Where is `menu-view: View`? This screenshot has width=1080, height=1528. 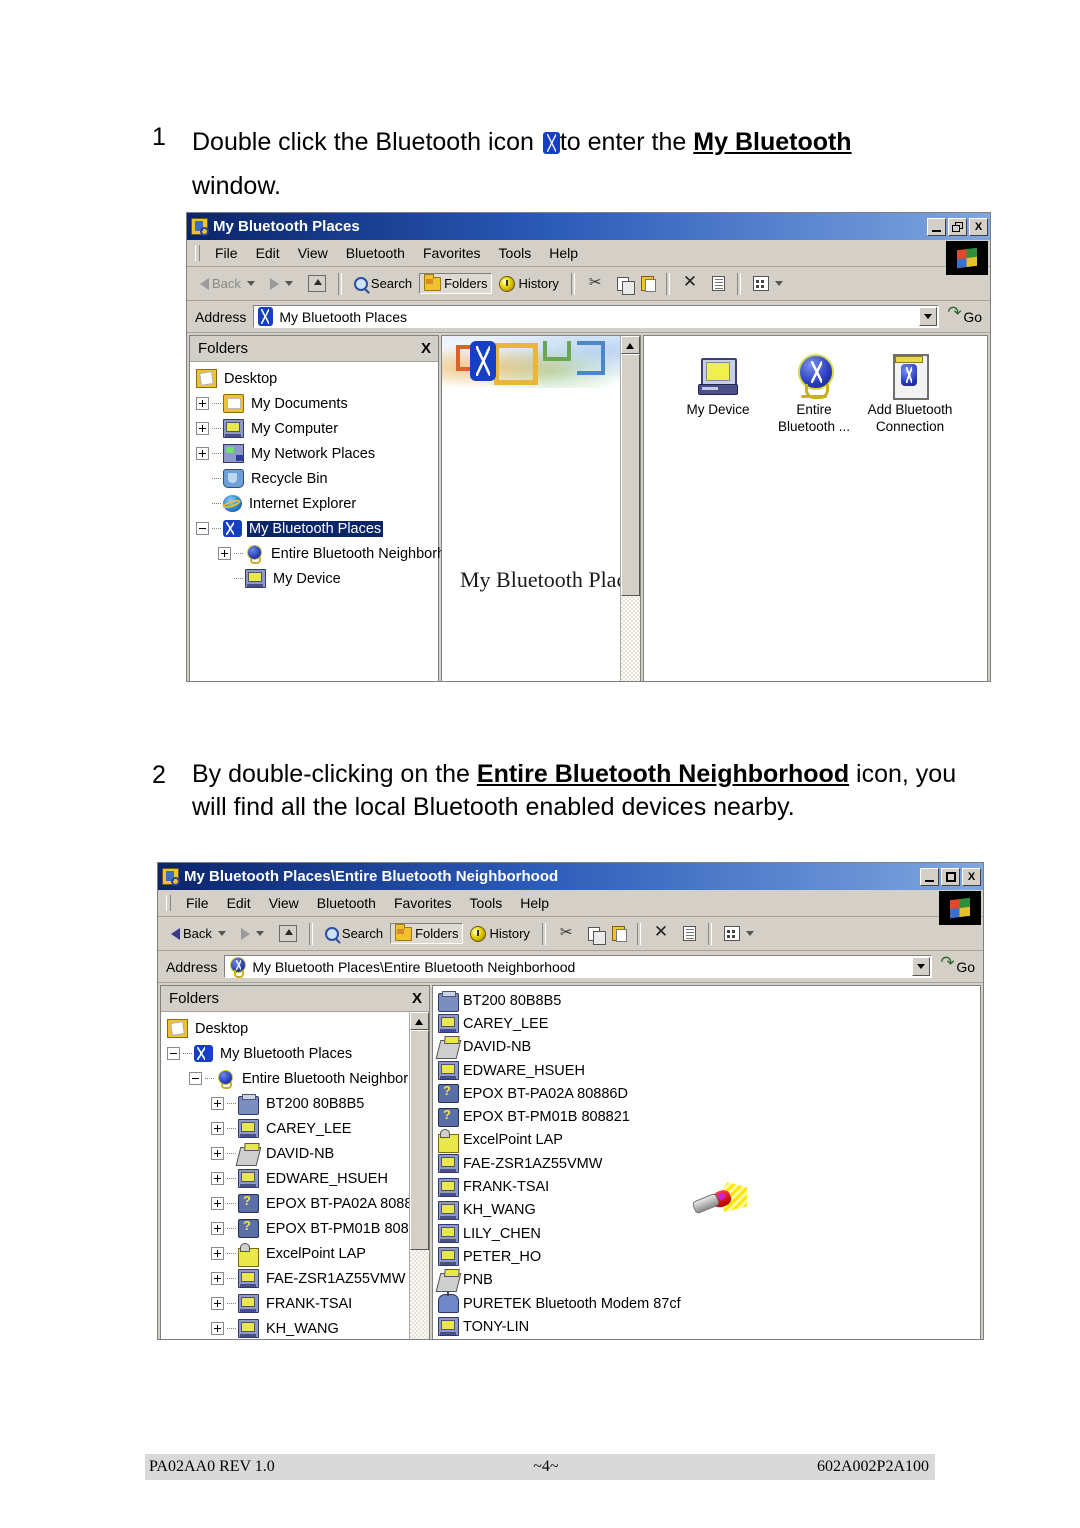 menu-view: View is located at coordinates (284, 903).